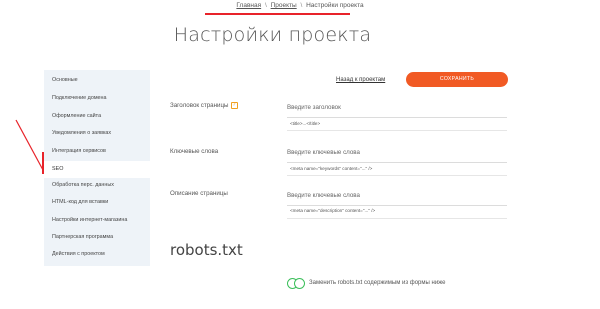 The width and height of the screenshot is (600, 309). I want to click on sidebar-item-partner-program: Партнерская программа, so click(82, 237).